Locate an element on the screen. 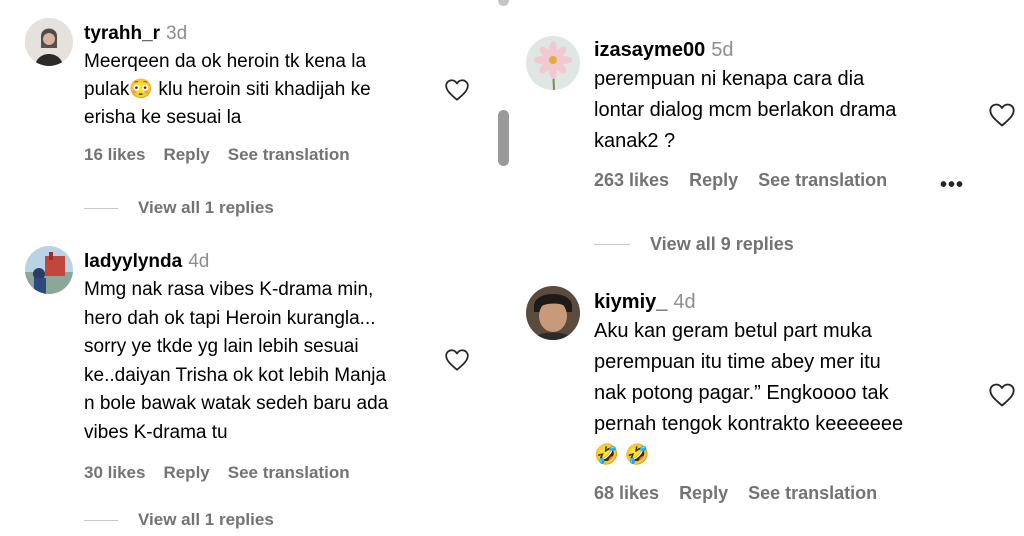 The height and width of the screenshot is (536, 1024). comment-actions: 68 likes Reply See translation is located at coordinates (784, 493).